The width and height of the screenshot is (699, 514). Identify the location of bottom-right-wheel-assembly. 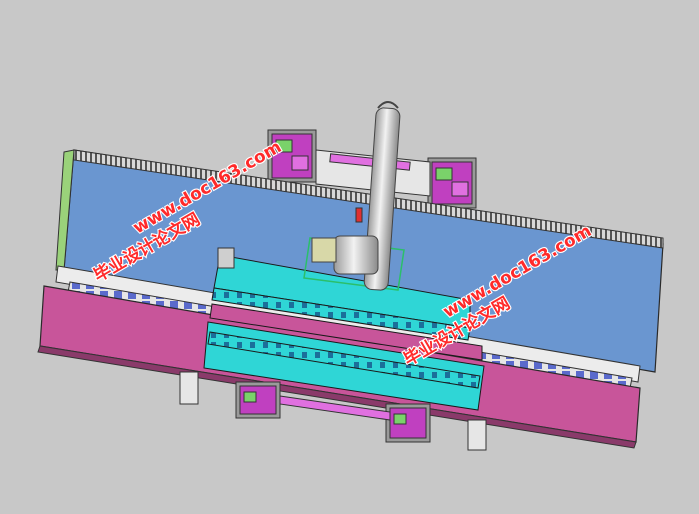
(408, 423).